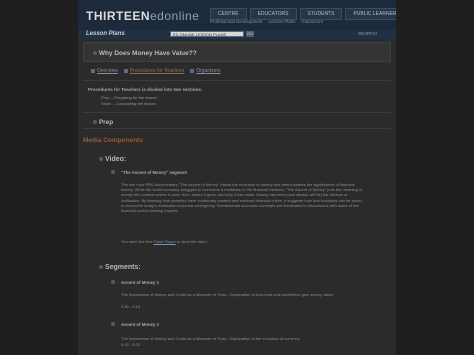 This screenshot has height=355, width=474. What do you see at coordinates (106, 103) in the screenshot?
I see `steps-link: Steps` at bounding box center [106, 103].